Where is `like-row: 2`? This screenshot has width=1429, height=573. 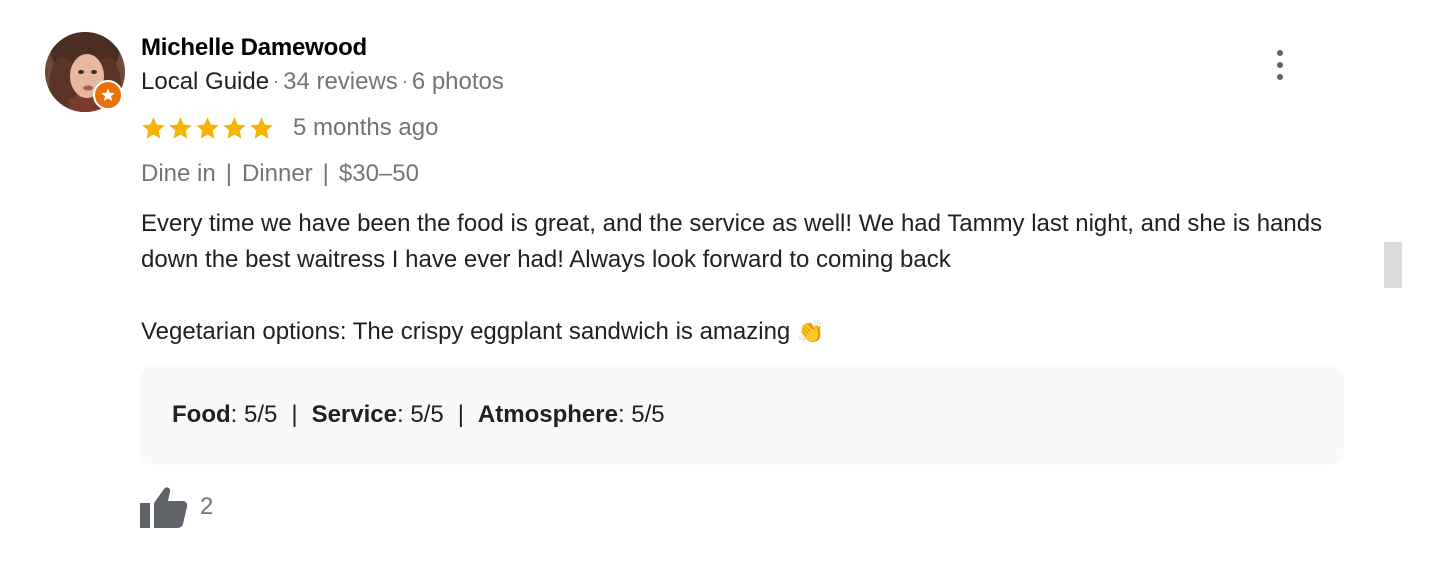 like-row: 2 is located at coordinates (176, 507).